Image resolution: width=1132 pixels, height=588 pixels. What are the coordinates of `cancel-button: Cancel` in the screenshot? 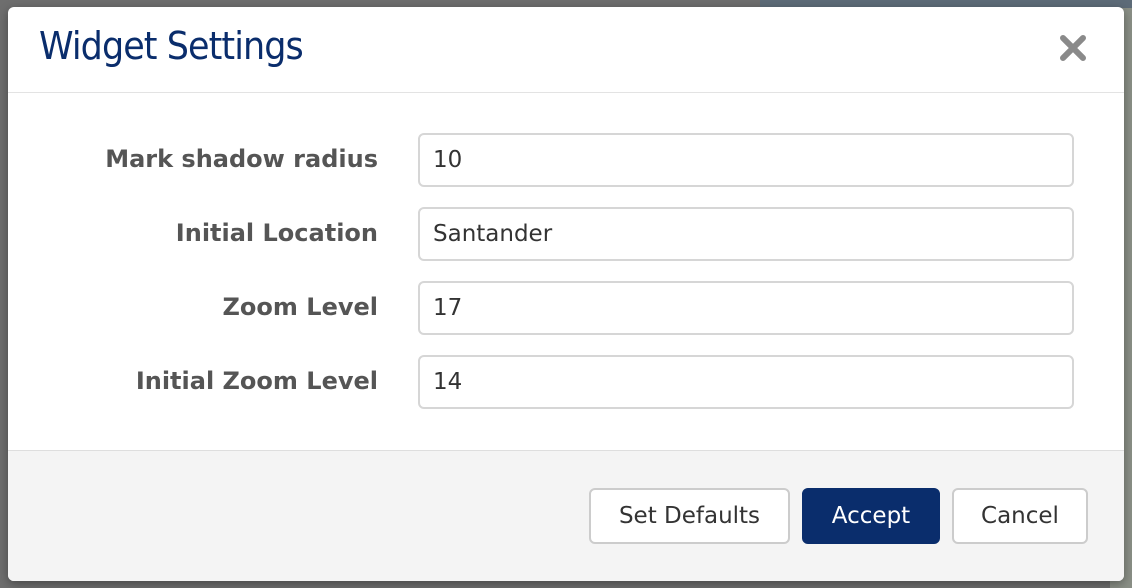 It's located at (1020, 516).